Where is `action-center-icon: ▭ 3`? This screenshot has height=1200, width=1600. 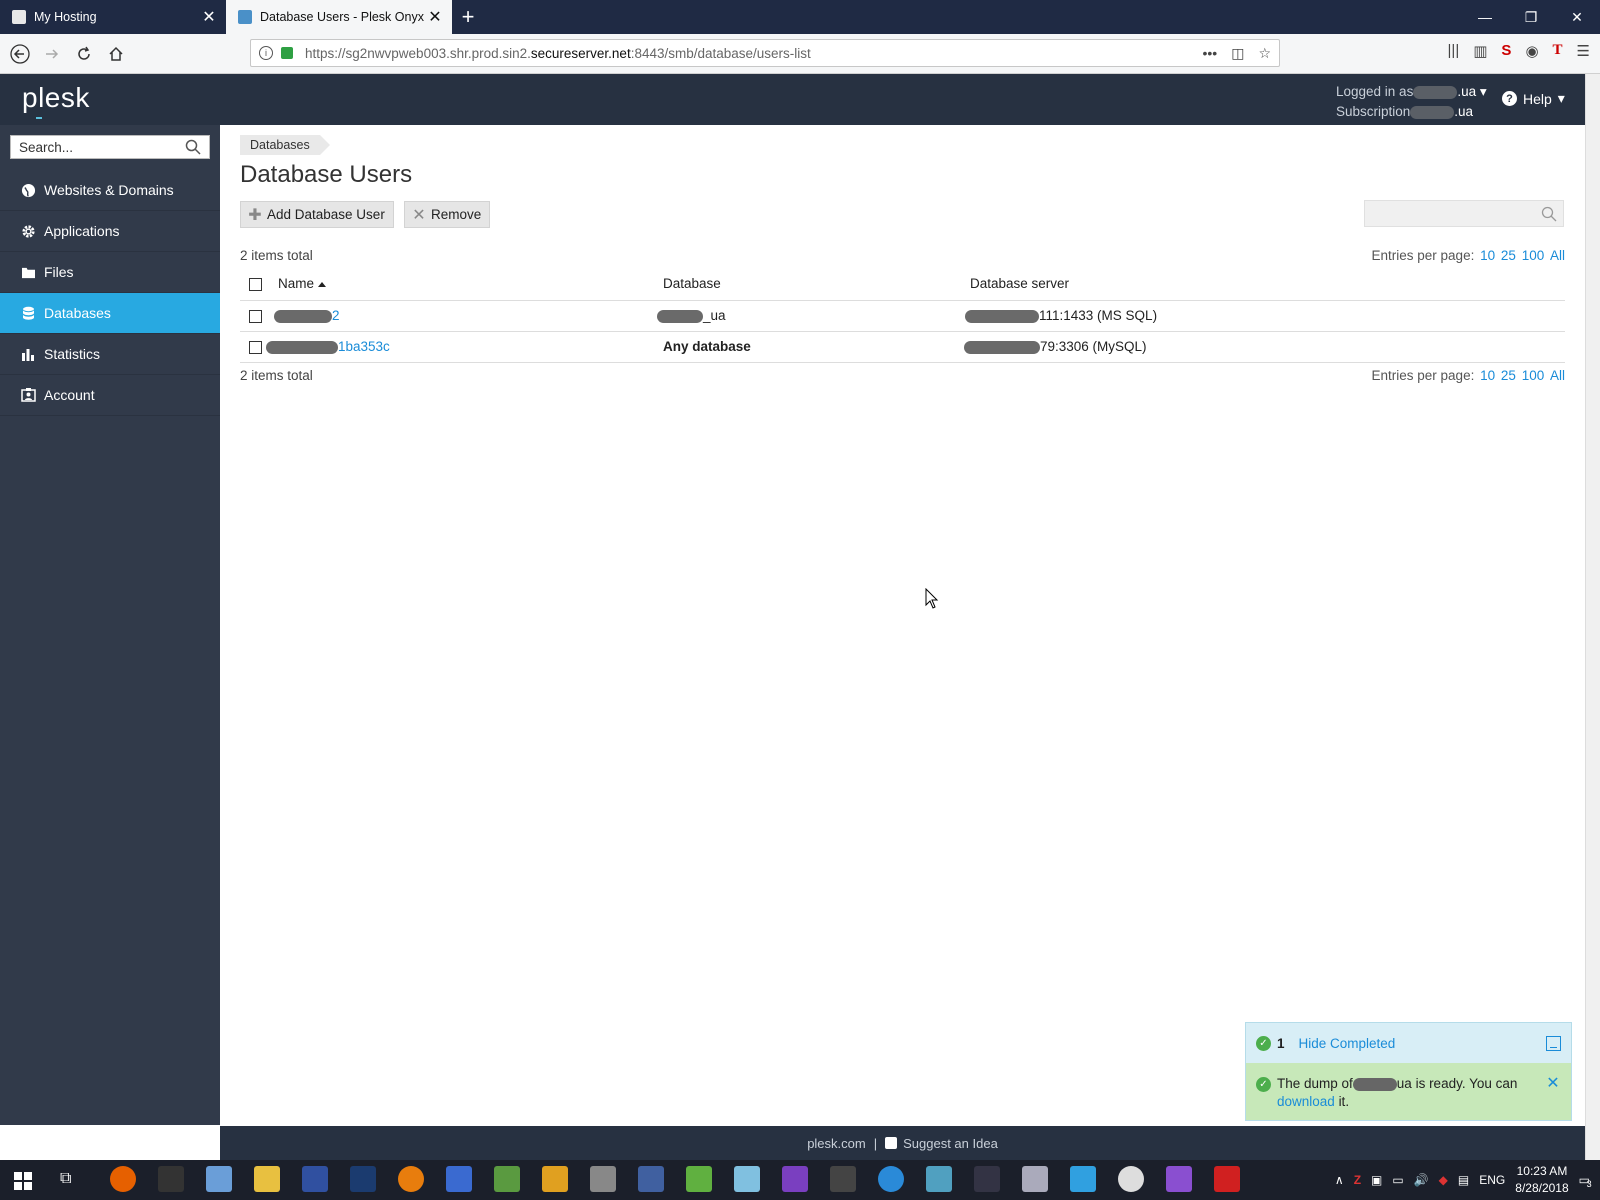 action-center-icon: ▭ 3 is located at coordinates (1585, 1181).